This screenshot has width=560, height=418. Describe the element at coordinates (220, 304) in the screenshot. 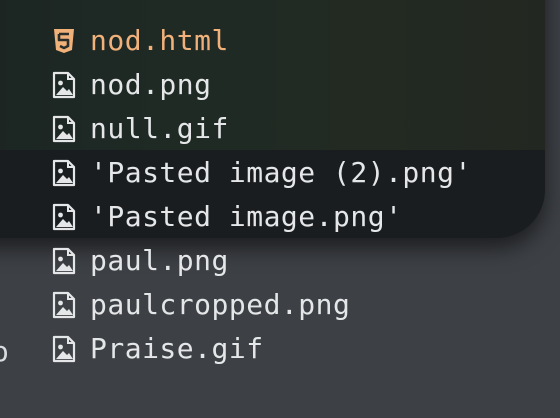

I see `file-name: paulcropped.png` at that location.